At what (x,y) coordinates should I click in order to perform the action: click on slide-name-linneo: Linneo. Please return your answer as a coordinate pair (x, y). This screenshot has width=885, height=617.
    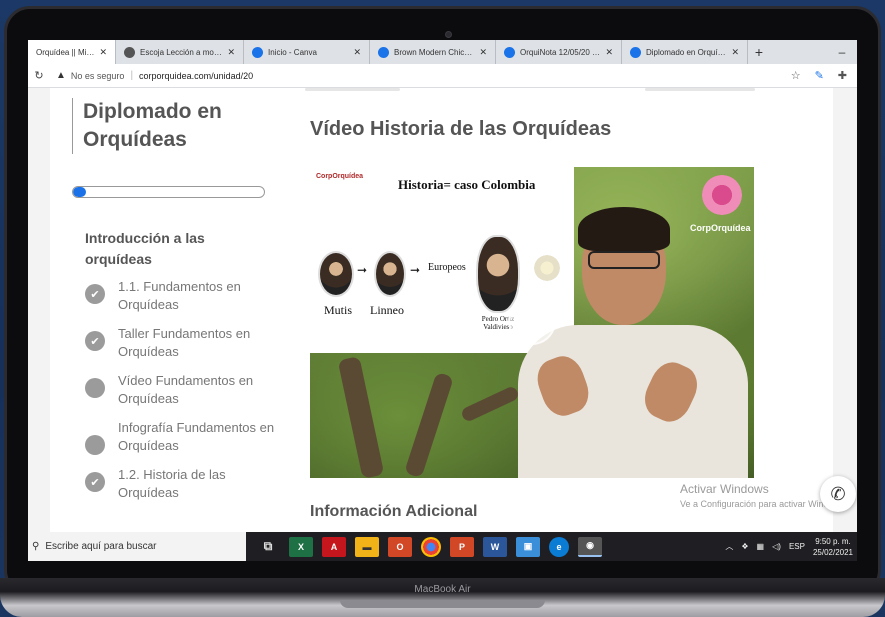
    Looking at the image, I should click on (387, 310).